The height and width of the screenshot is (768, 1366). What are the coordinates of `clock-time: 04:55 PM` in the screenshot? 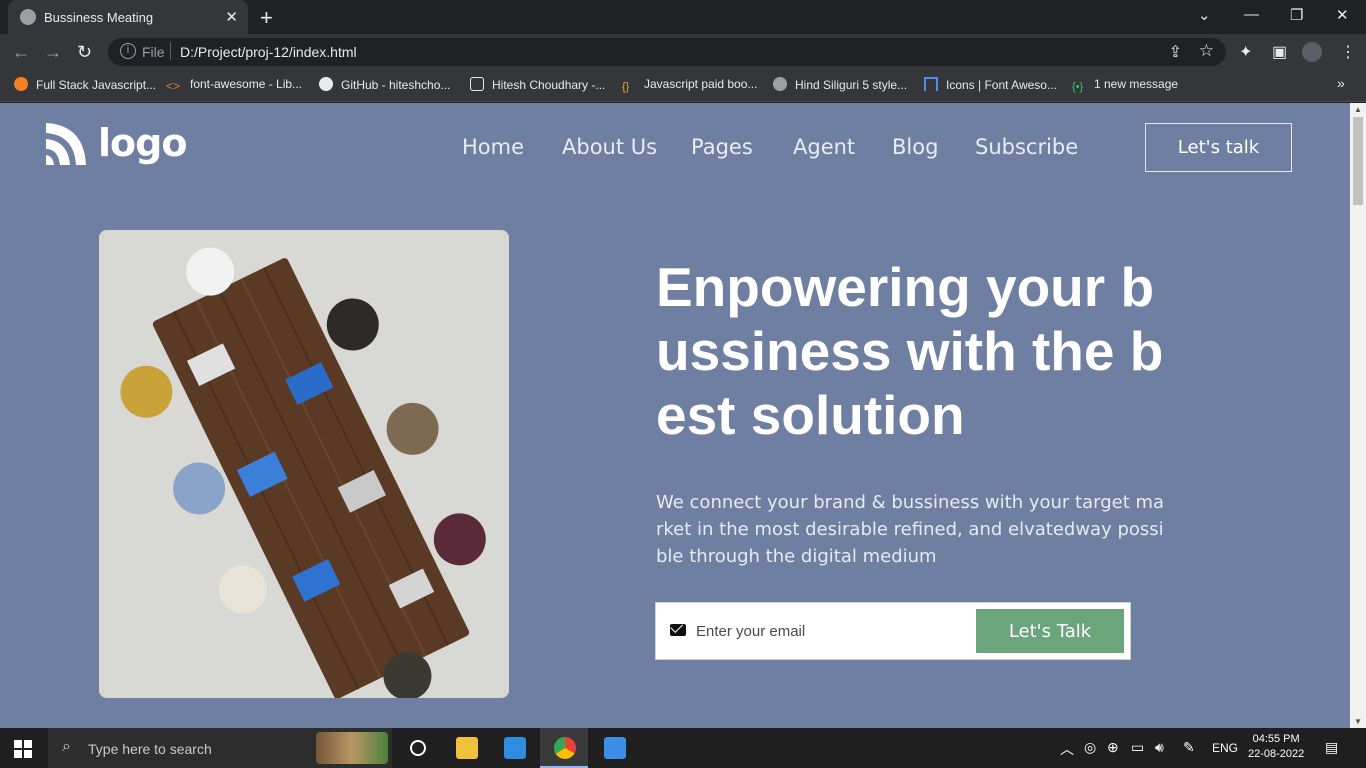 It's located at (1276, 739).